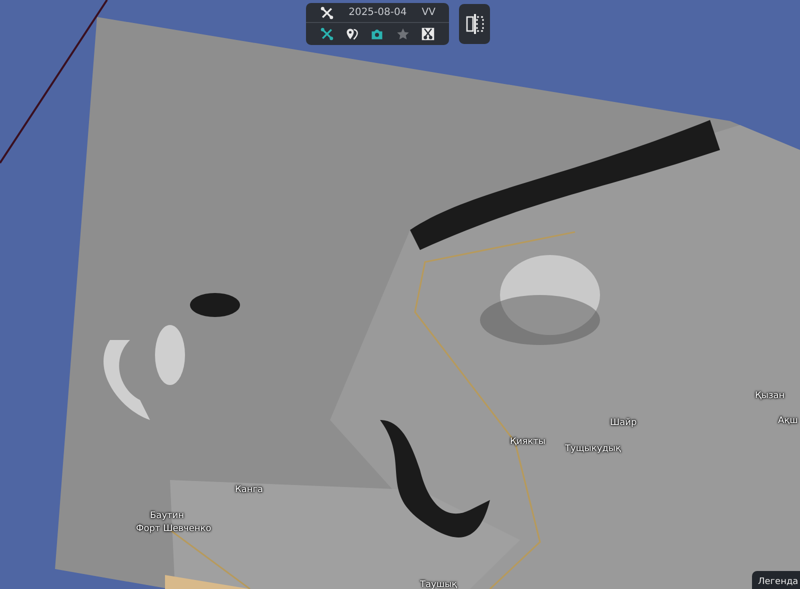 This screenshot has width=800, height=589. Describe the element at coordinates (167, 516) in the screenshot. I see `place-label: Баутин` at that location.